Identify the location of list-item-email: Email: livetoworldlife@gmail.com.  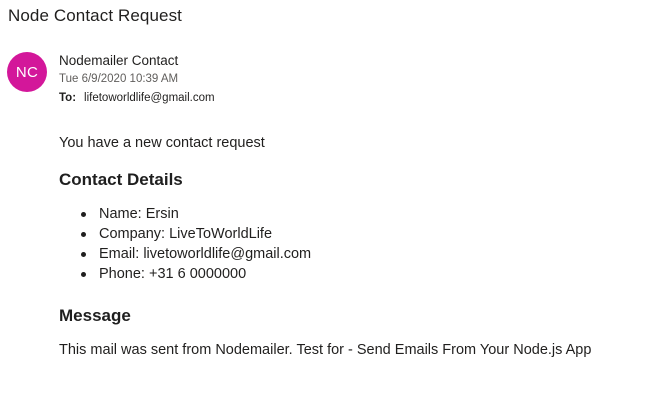
(360, 254).